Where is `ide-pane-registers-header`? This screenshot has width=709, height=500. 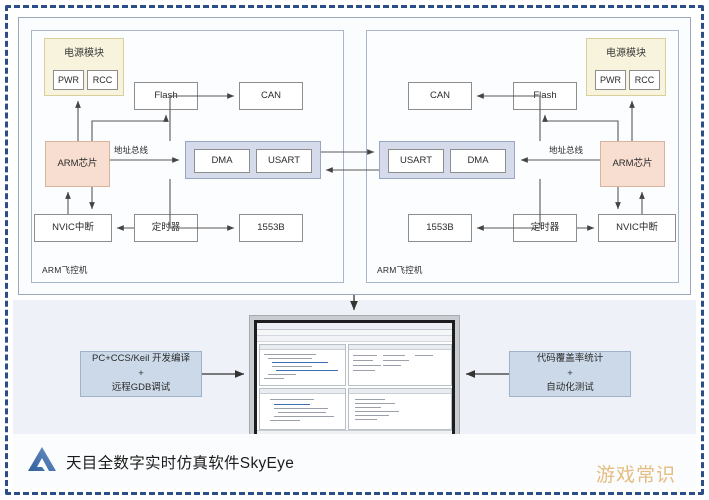
ide-pane-registers-header is located at coordinates (400, 347).